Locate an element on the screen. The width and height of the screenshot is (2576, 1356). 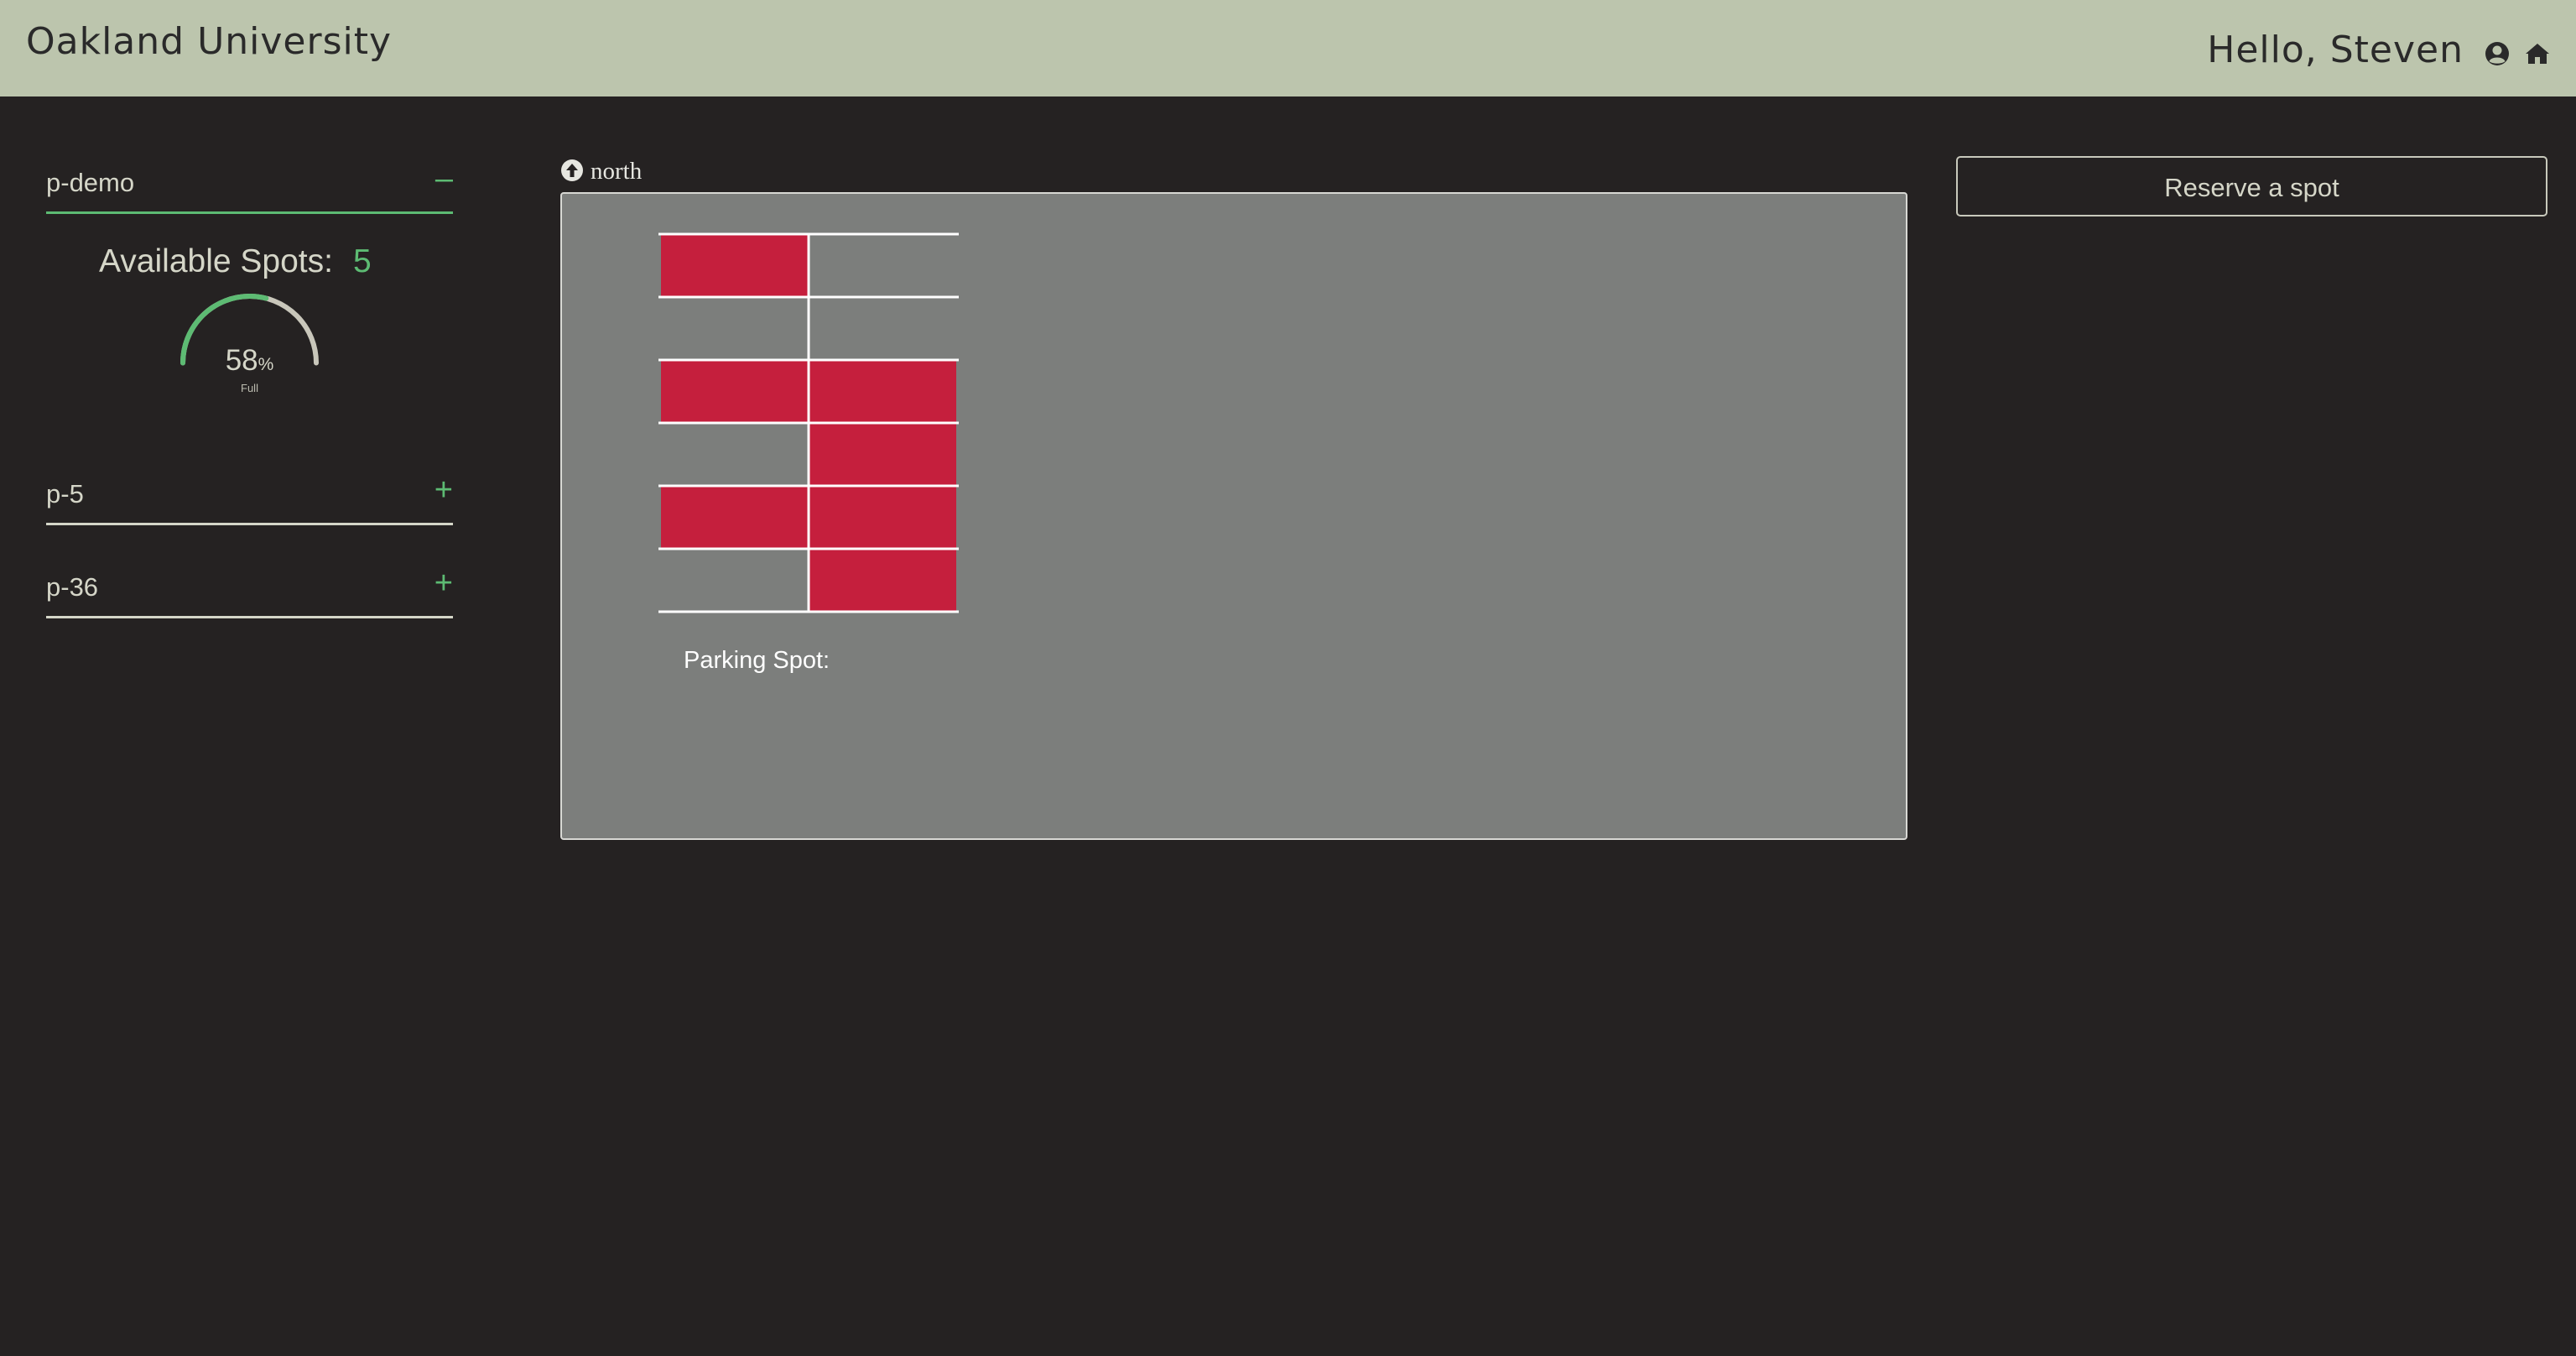
brand-title: Oakland University is located at coordinates (209, 41).